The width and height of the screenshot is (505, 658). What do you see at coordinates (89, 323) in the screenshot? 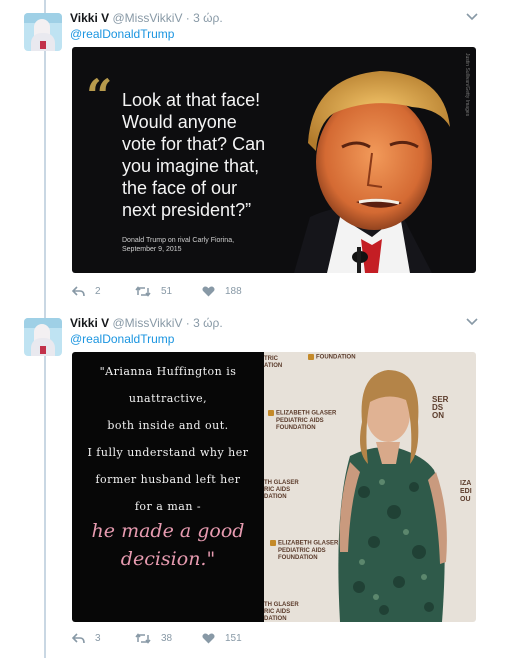
I see `author-name: Vikki V` at bounding box center [89, 323].